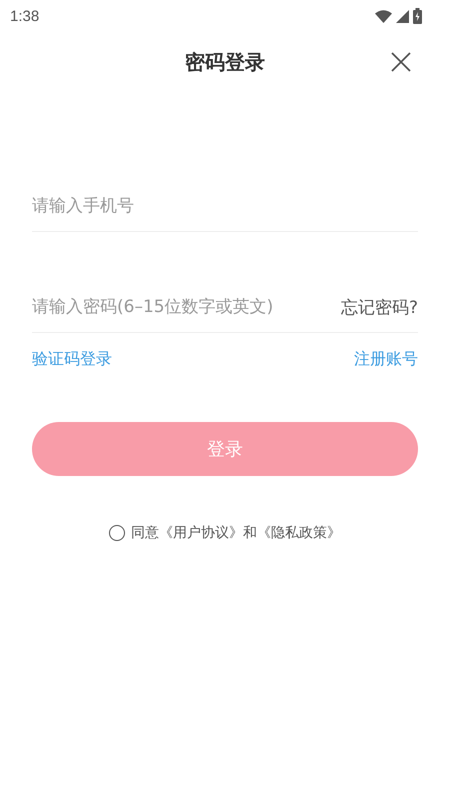 The height and width of the screenshot is (800, 450). Describe the element at coordinates (225, 62) in the screenshot. I see `page-title: 密码登录` at that location.